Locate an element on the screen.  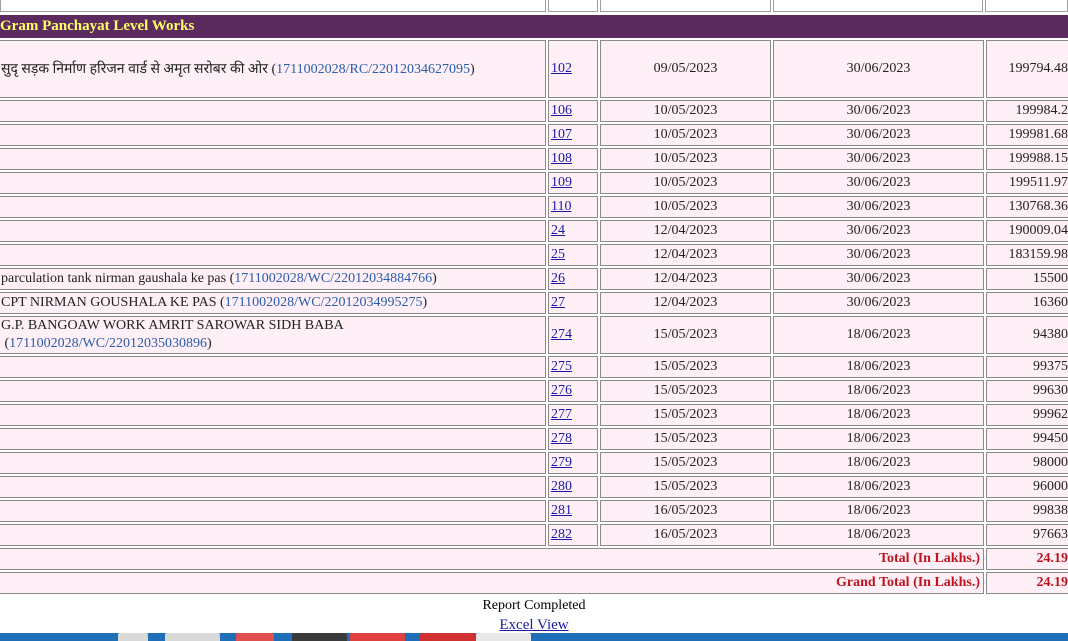
table-row: 108 10/05/2023 30/06/2023 199988.15 is located at coordinates (534, 159).